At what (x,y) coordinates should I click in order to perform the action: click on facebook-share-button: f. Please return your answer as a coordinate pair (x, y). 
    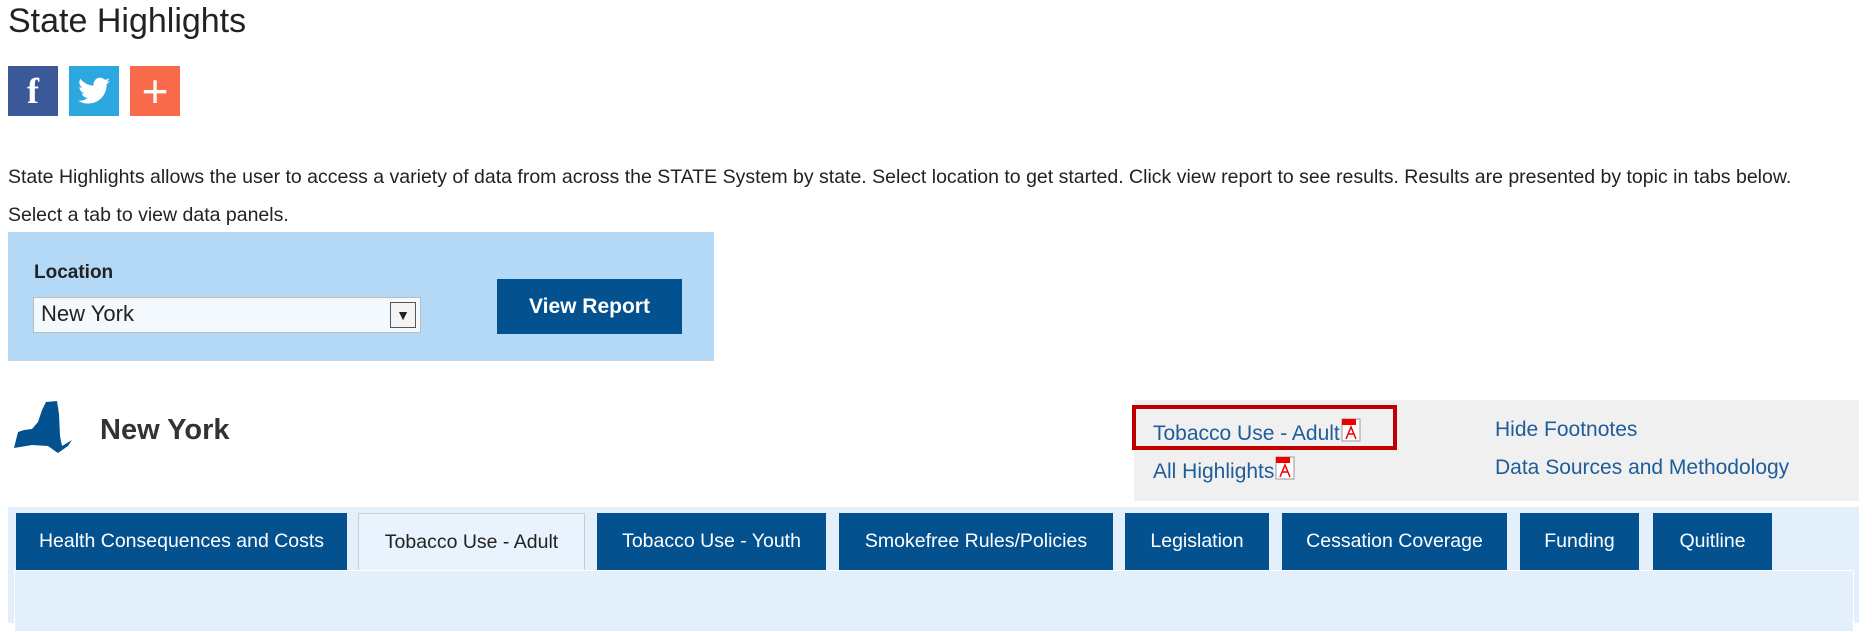
    Looking at the image, I should click on (33, 91).